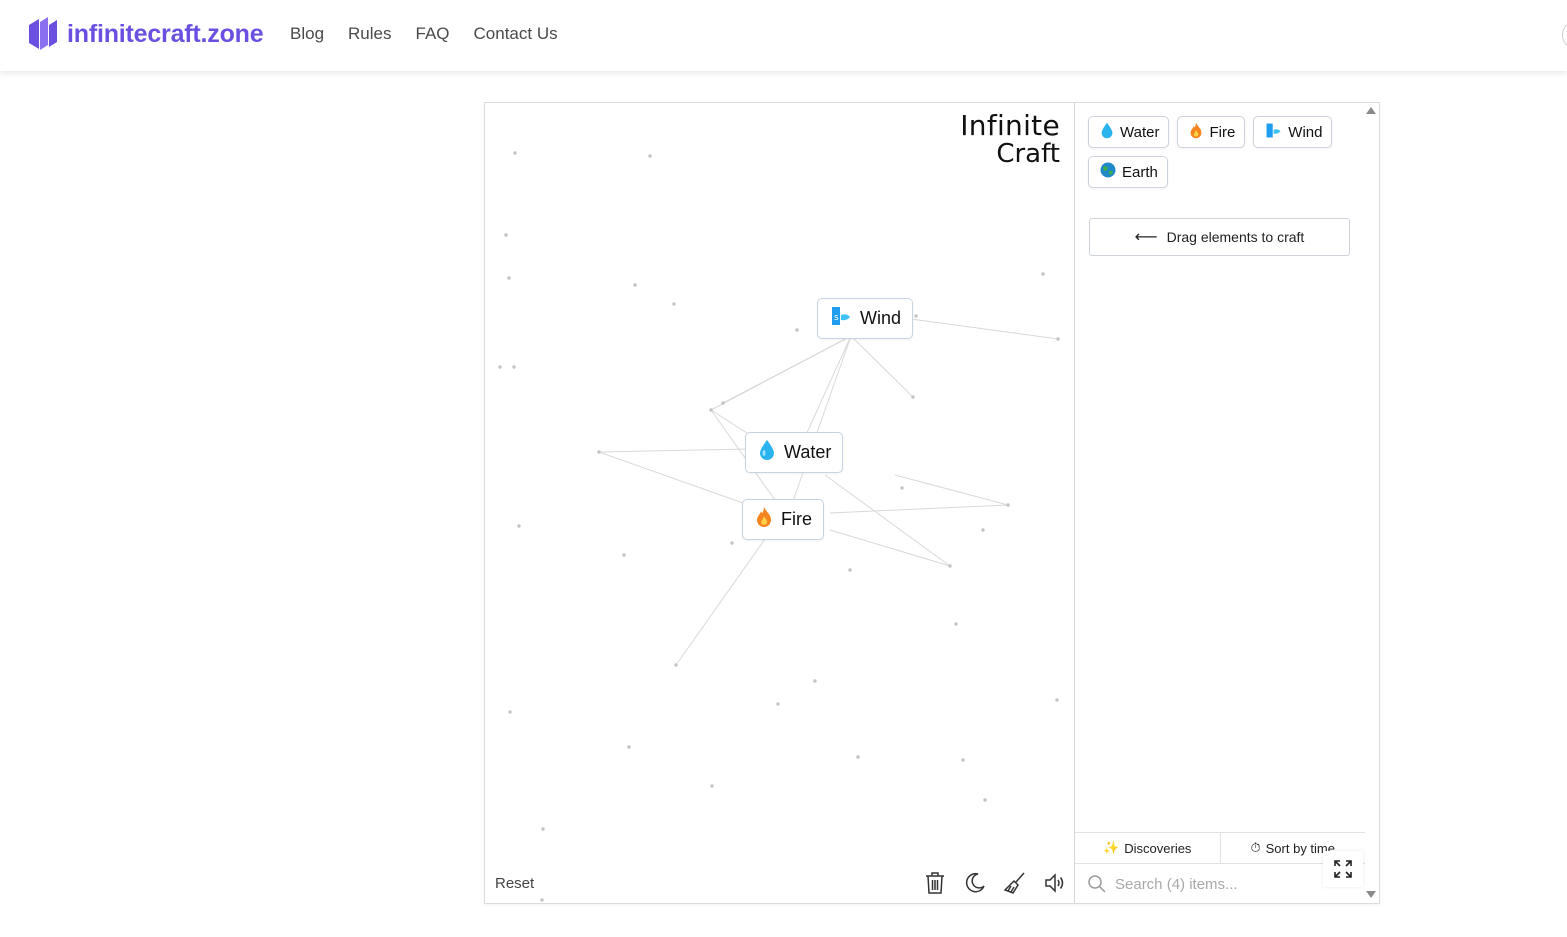 The image size is (1567, 937). Describe the element at coordinates (433, 34) in the screenshot. I see `nav-link-faq: FAQ` at that location.